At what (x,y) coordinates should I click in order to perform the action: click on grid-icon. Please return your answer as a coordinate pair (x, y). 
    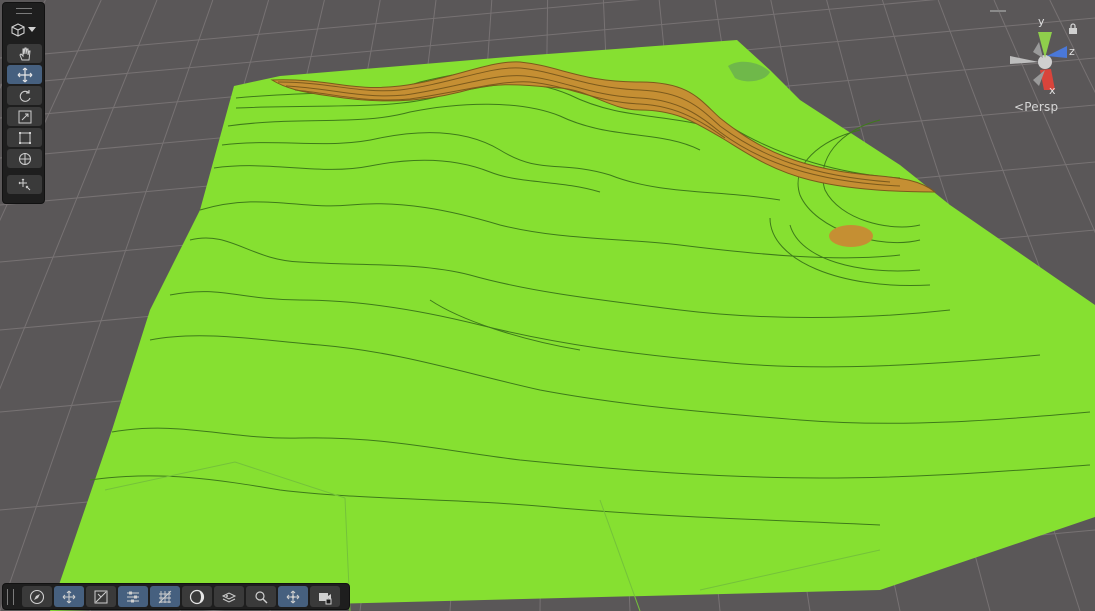
    Looking at the image, I should click on (165, 596).